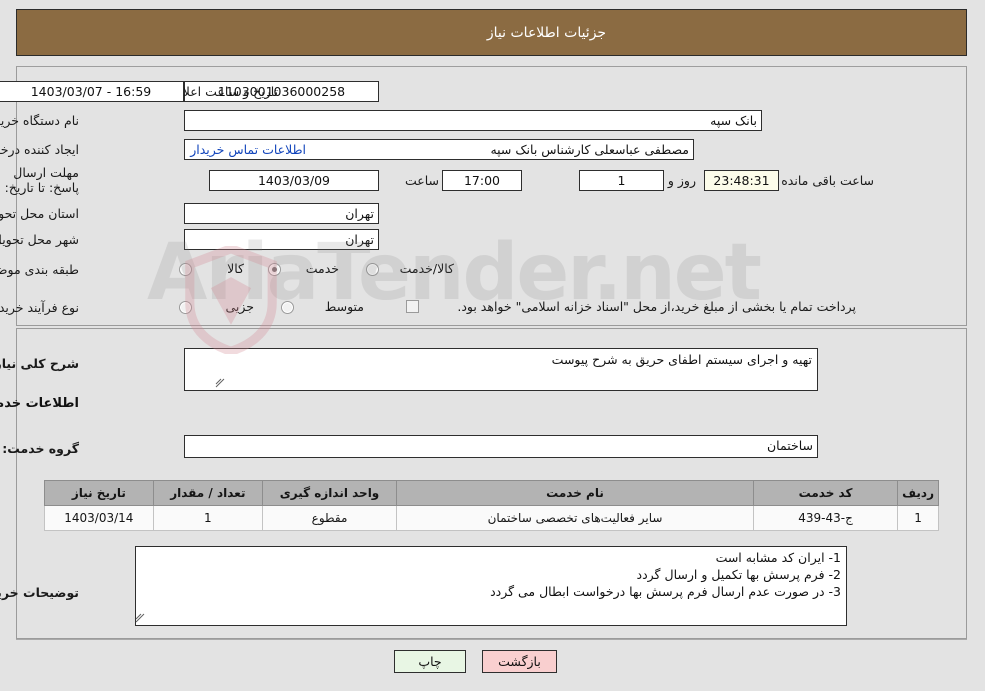 Image resolution: width=985 pixels, height=691 pixels. I want to click on city-value: تهران, so click(282, 239).